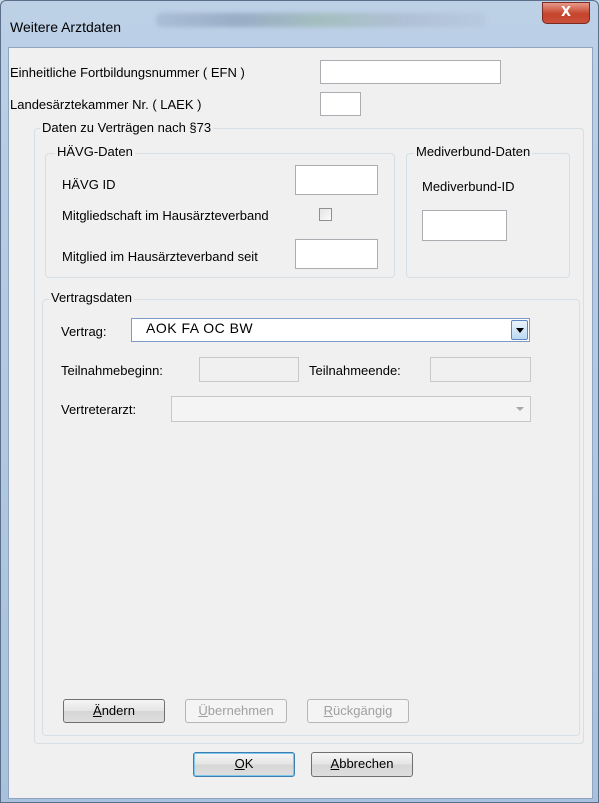 This screenshot has height=803, width=599. I want to click on vertraege-group-title: Daten zu Verträgen nach §73, so click(127, 127).